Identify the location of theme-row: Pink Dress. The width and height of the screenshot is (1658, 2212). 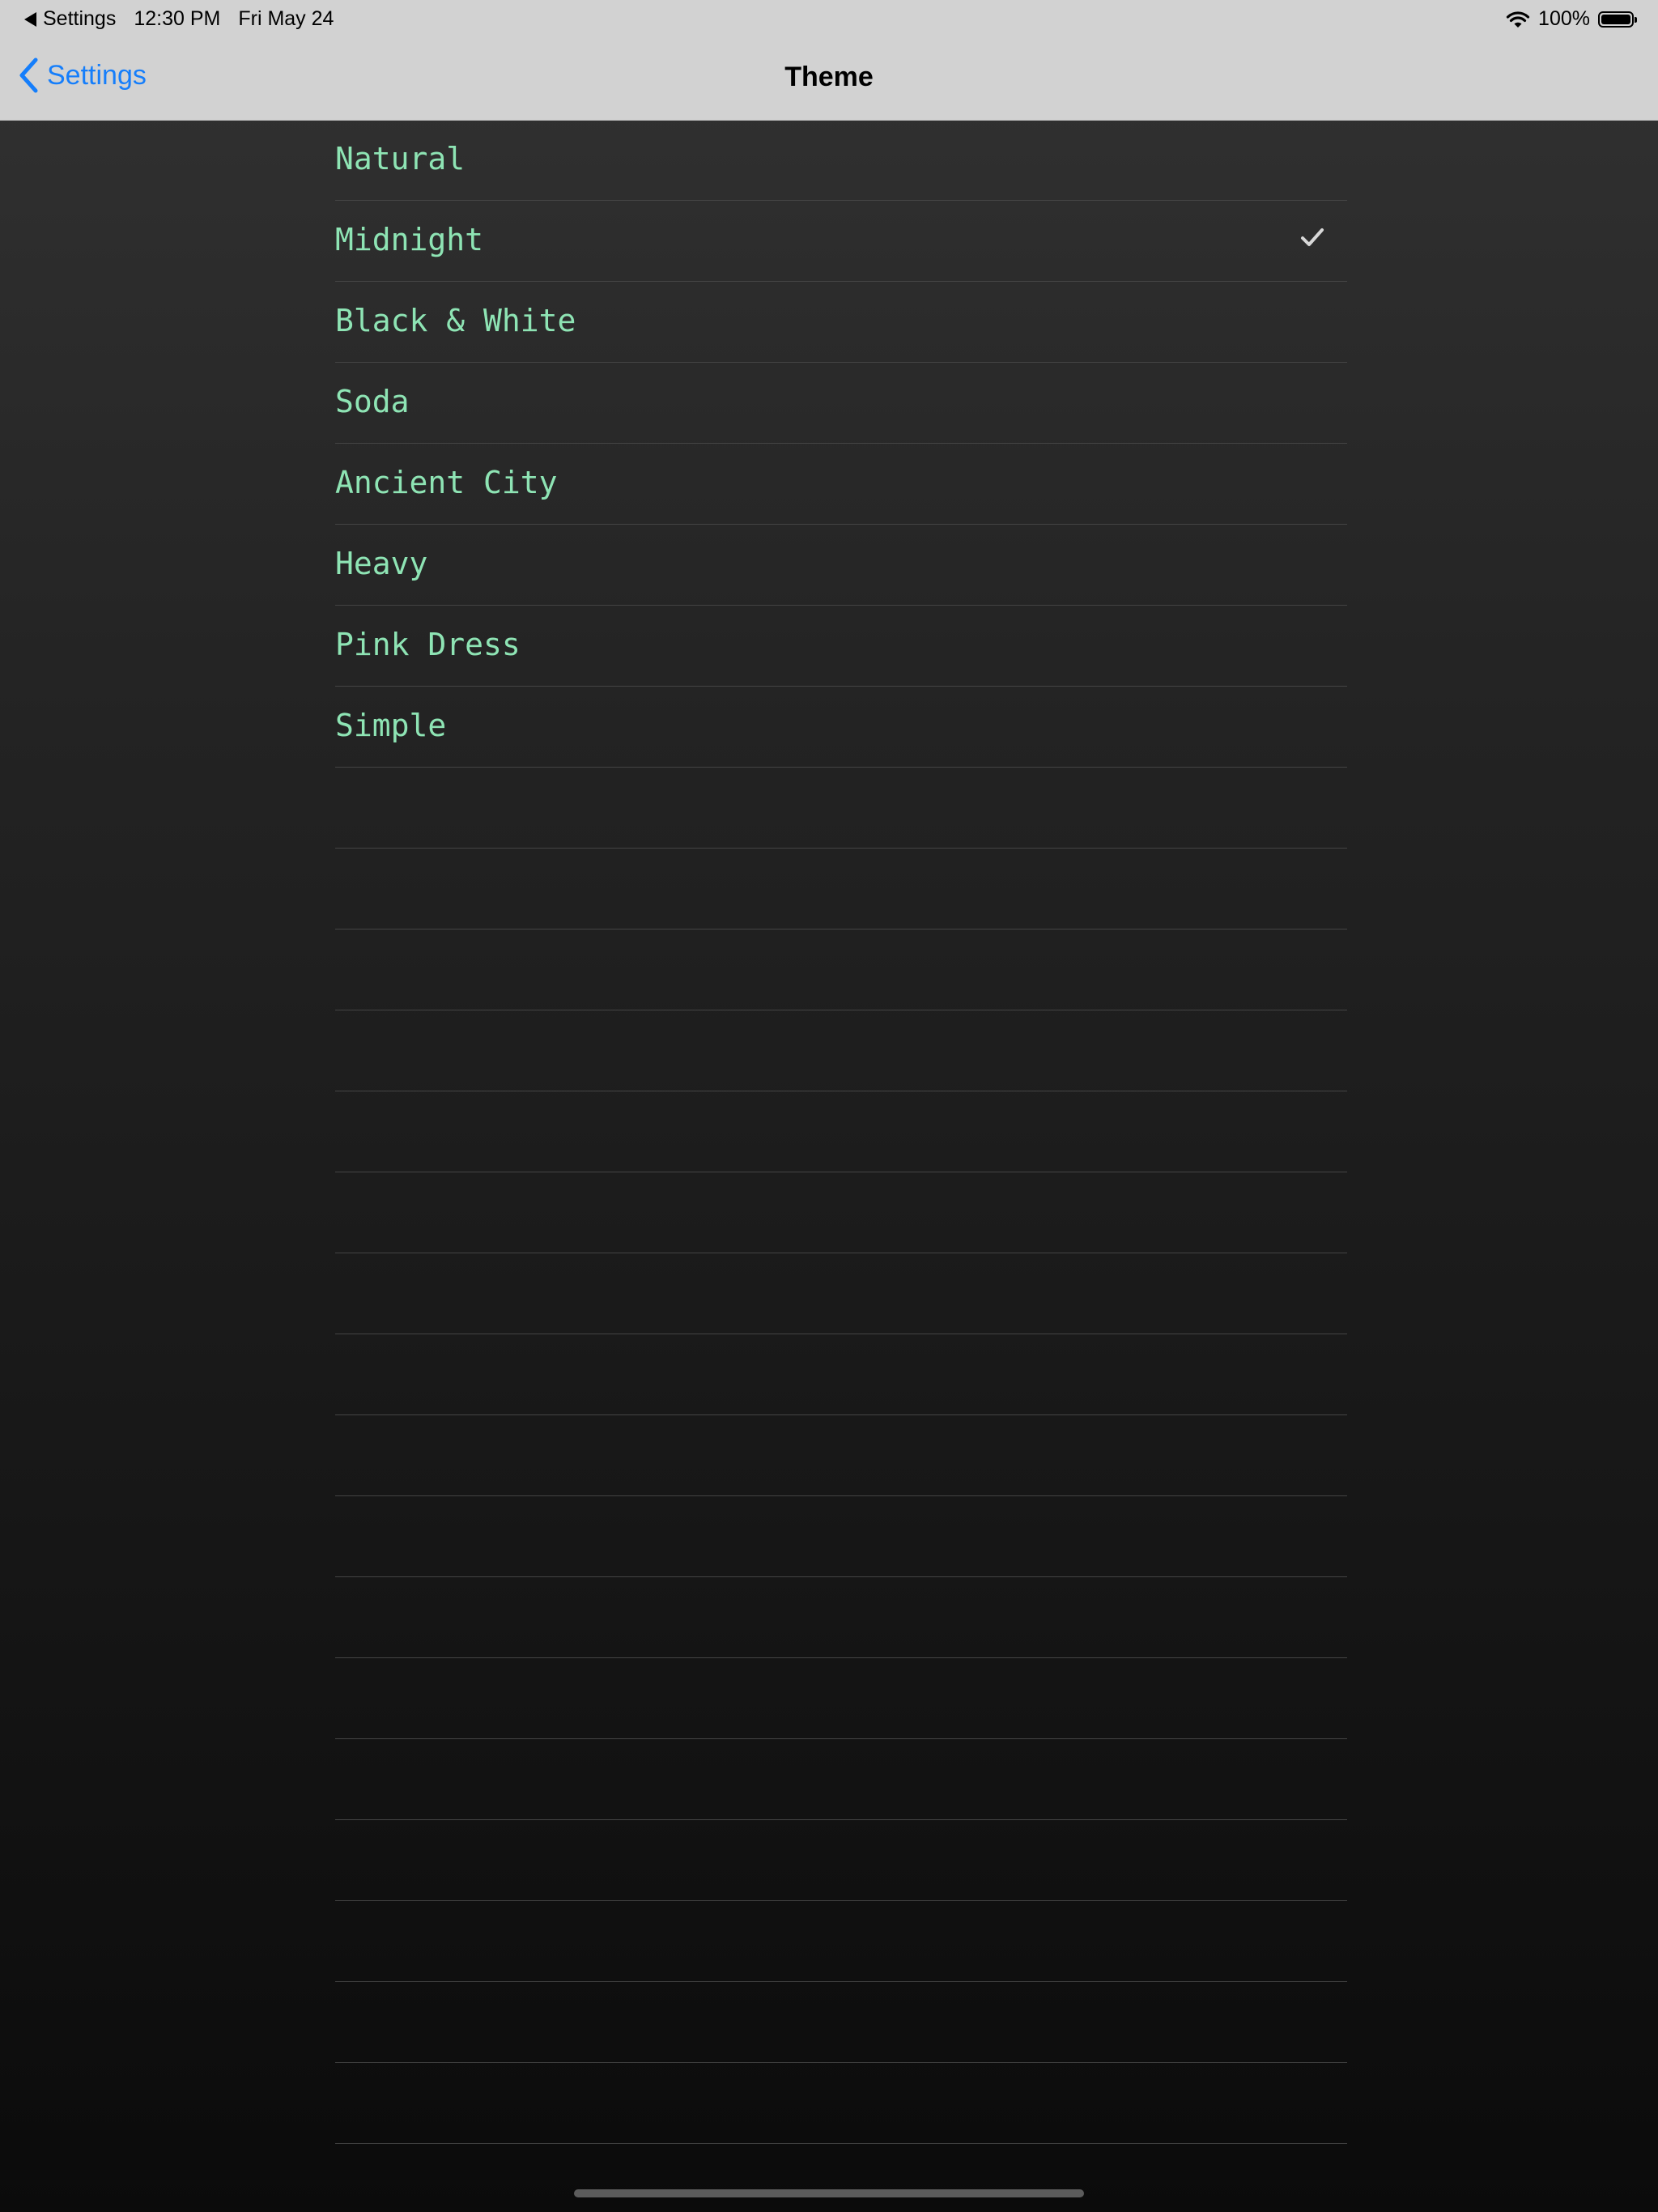
(841, 647).